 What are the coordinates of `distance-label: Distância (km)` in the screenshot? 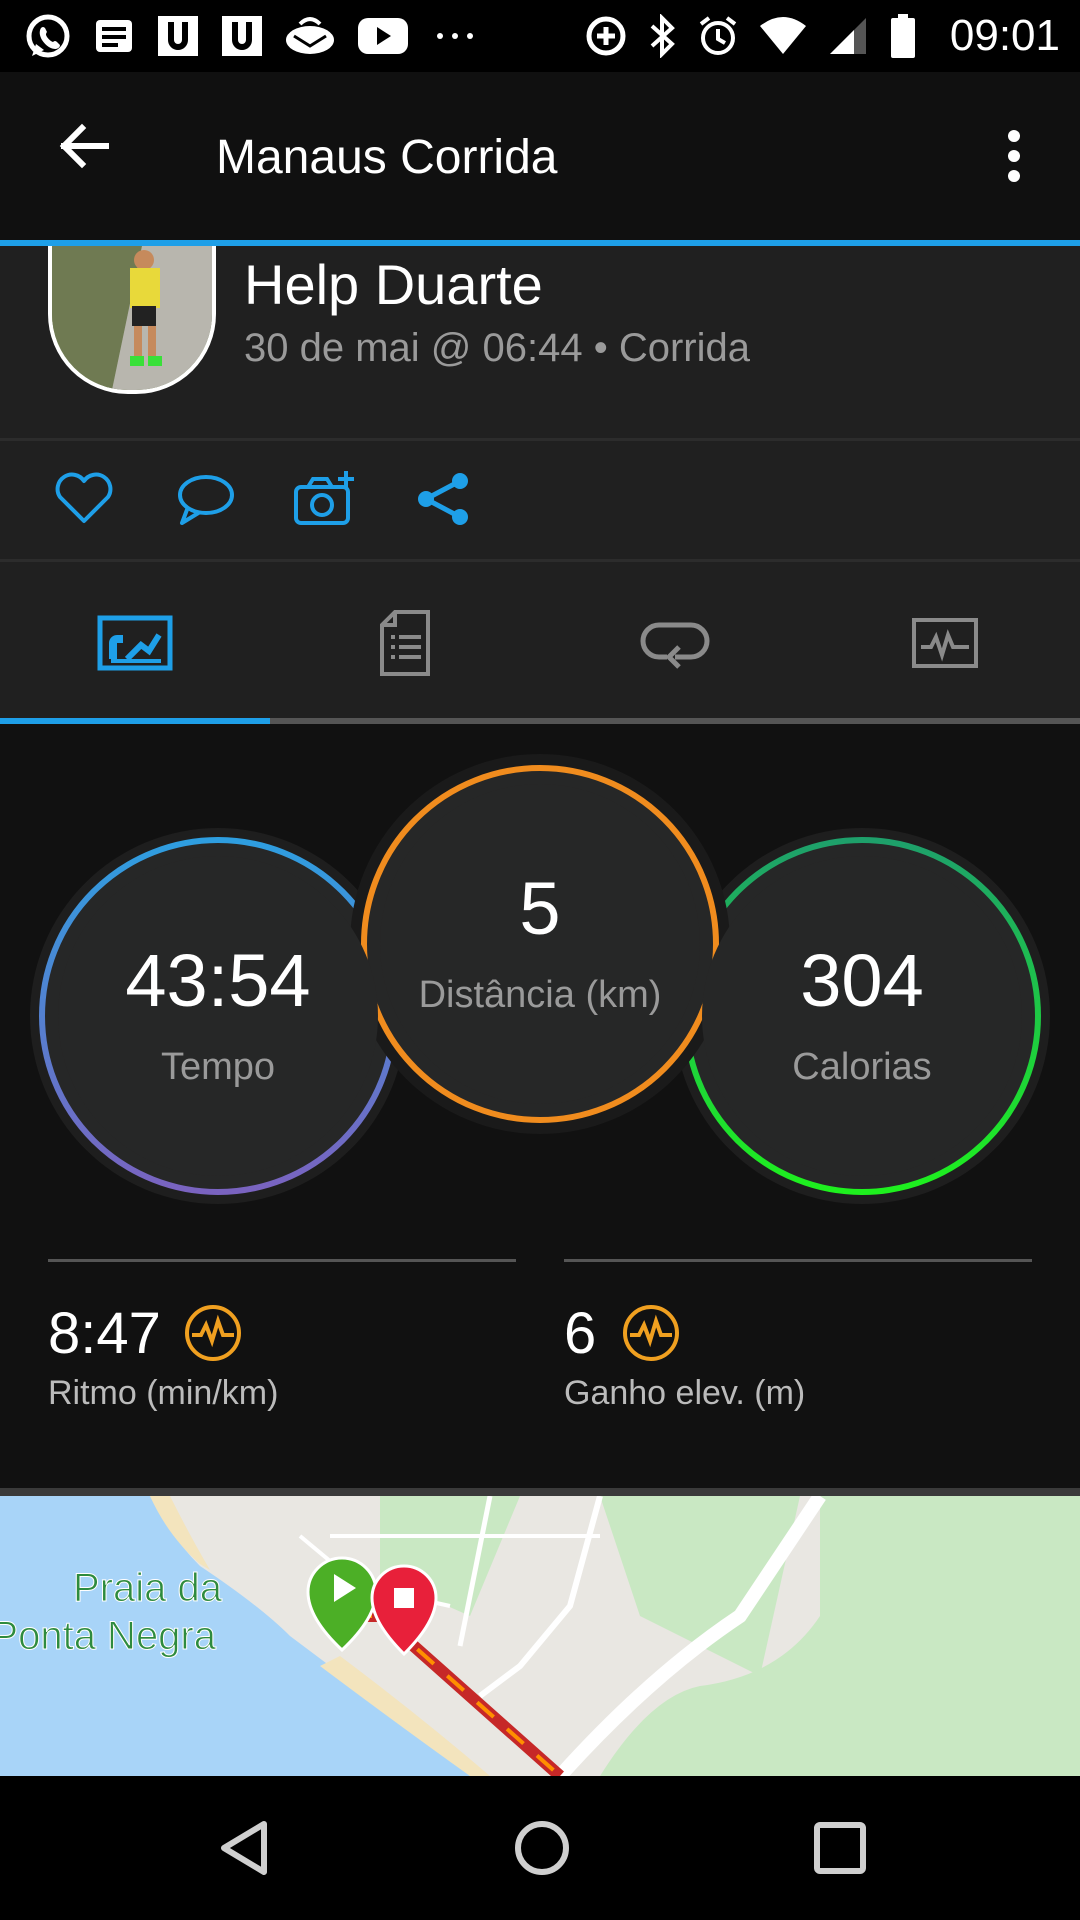 It's located at (540, 994).